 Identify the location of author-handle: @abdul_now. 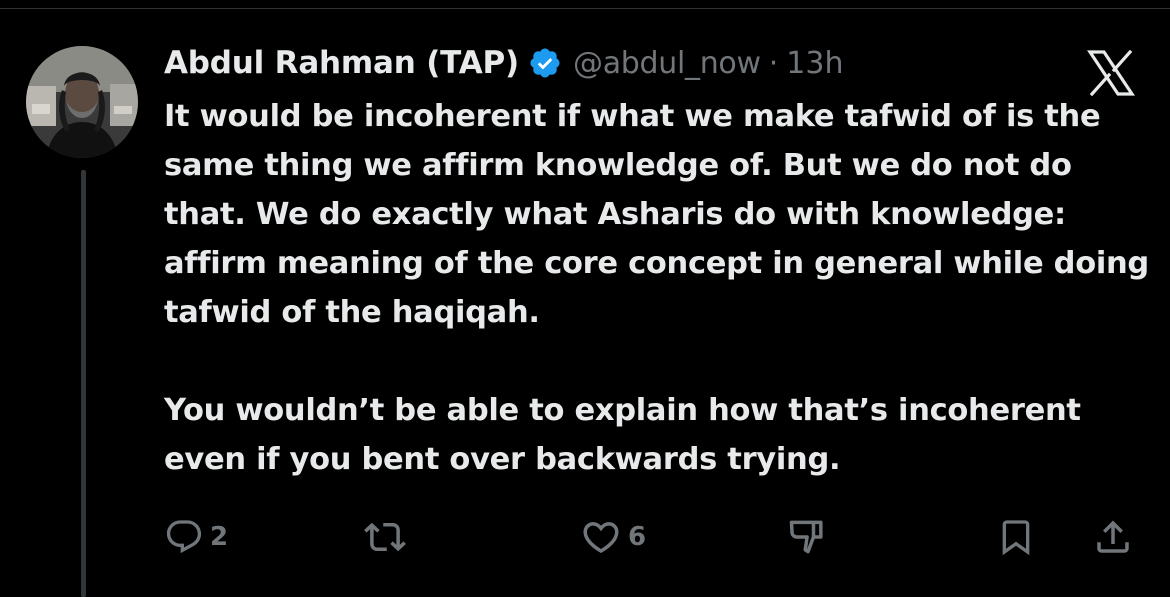
(667, 63).